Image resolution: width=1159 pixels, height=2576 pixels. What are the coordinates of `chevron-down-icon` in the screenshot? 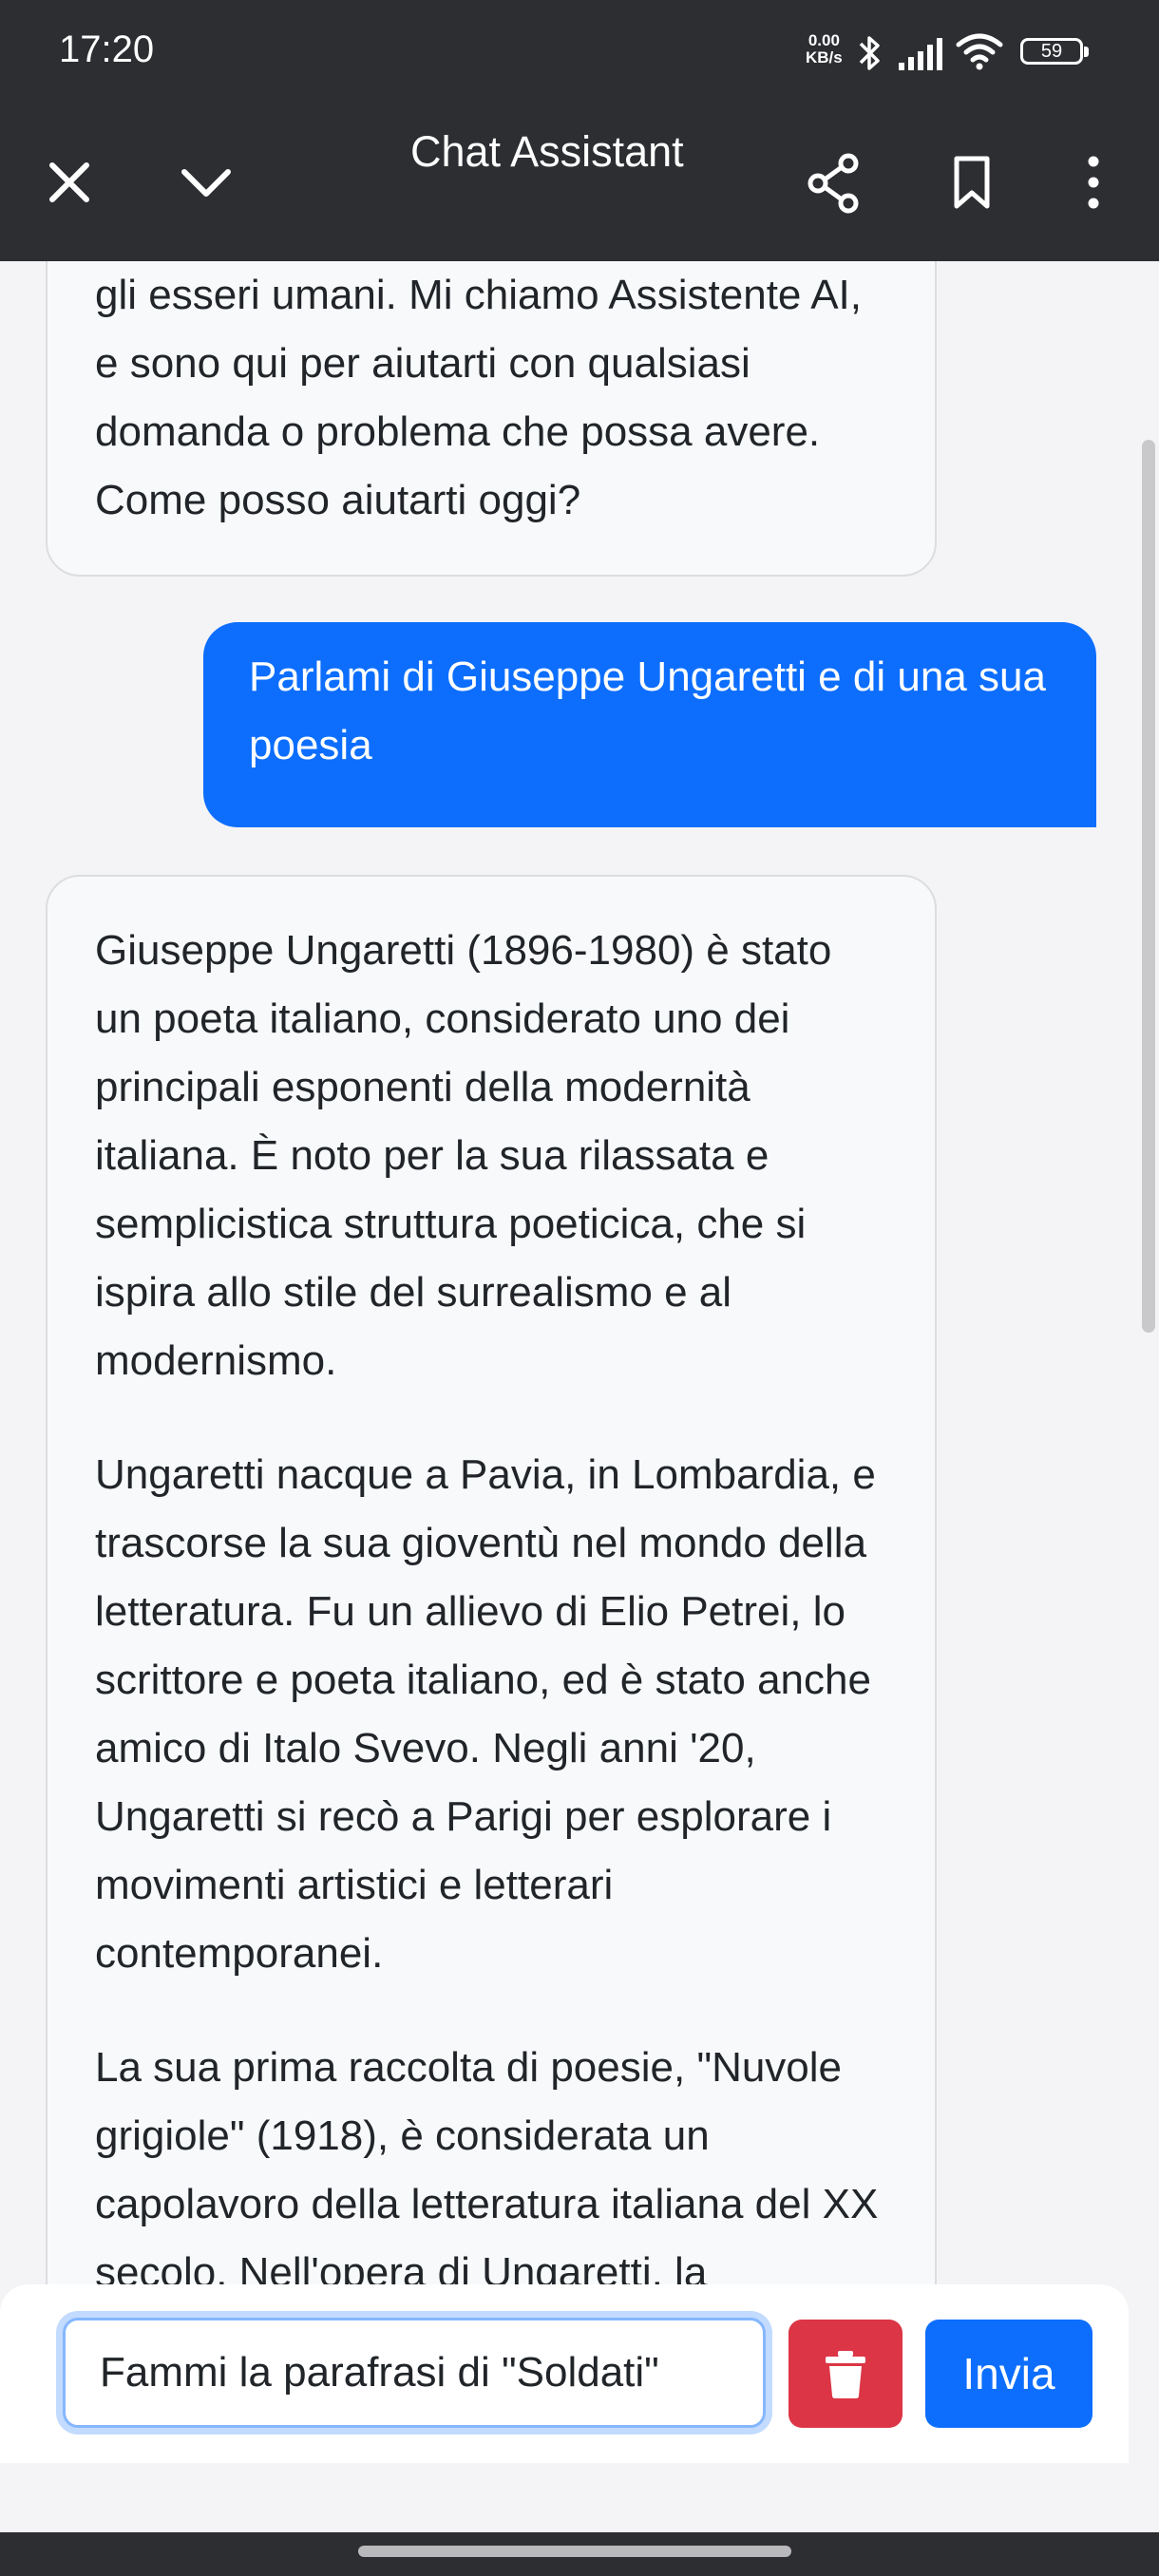 It's located at (206, 182).